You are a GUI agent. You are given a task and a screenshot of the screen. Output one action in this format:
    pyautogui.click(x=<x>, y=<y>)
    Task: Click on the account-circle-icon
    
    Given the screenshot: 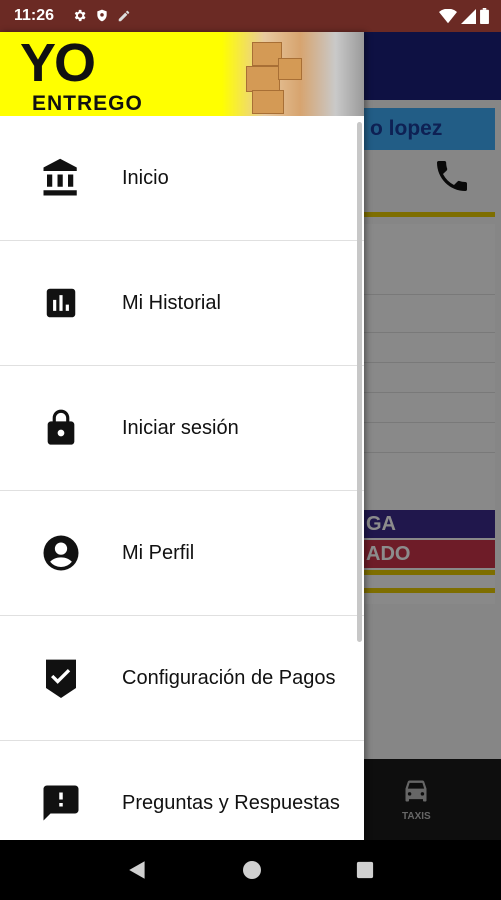 What is the action you would take?
    pyautogui.click(x=61, y=553)
    